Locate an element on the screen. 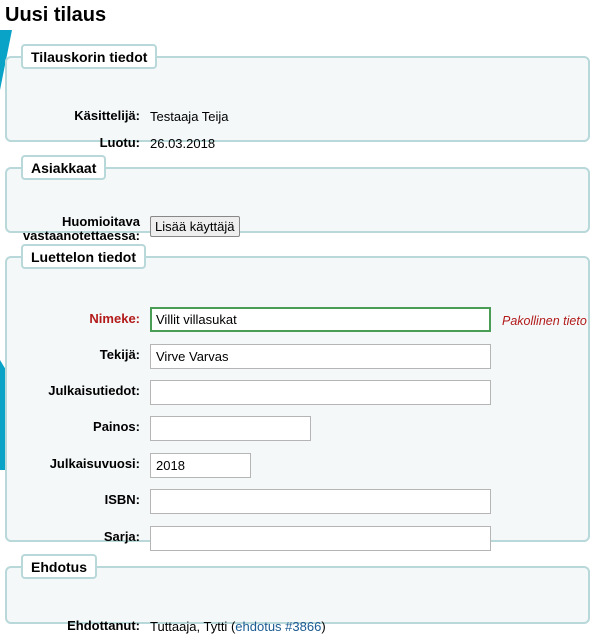 The image size is (592, 634). customers-legend: Asiakkaat is located at coordinates (64, 167).